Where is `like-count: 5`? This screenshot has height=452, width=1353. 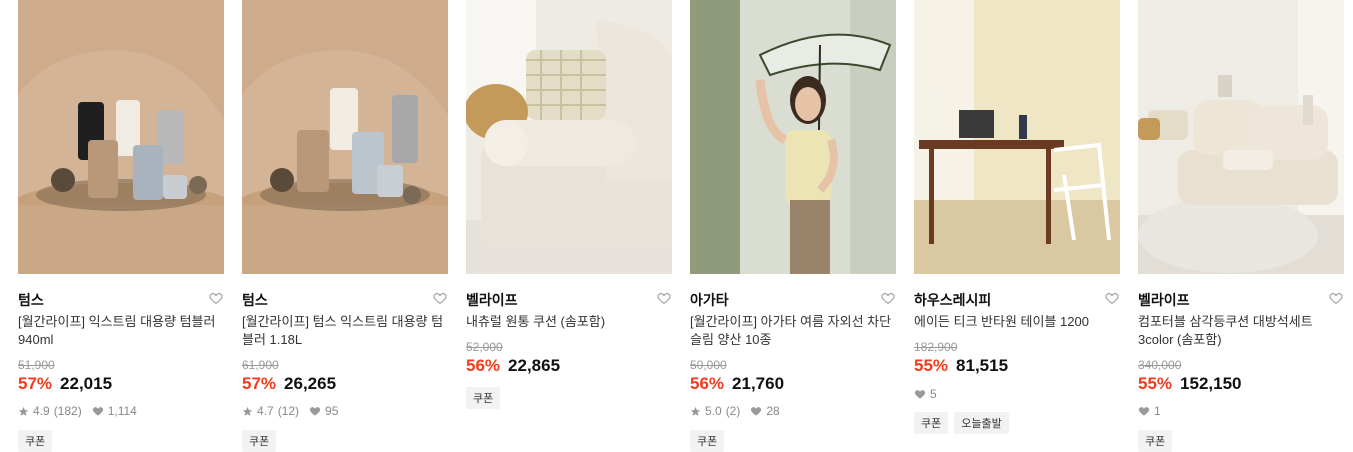 like-count: 5 is located at coordinates (933, 394).